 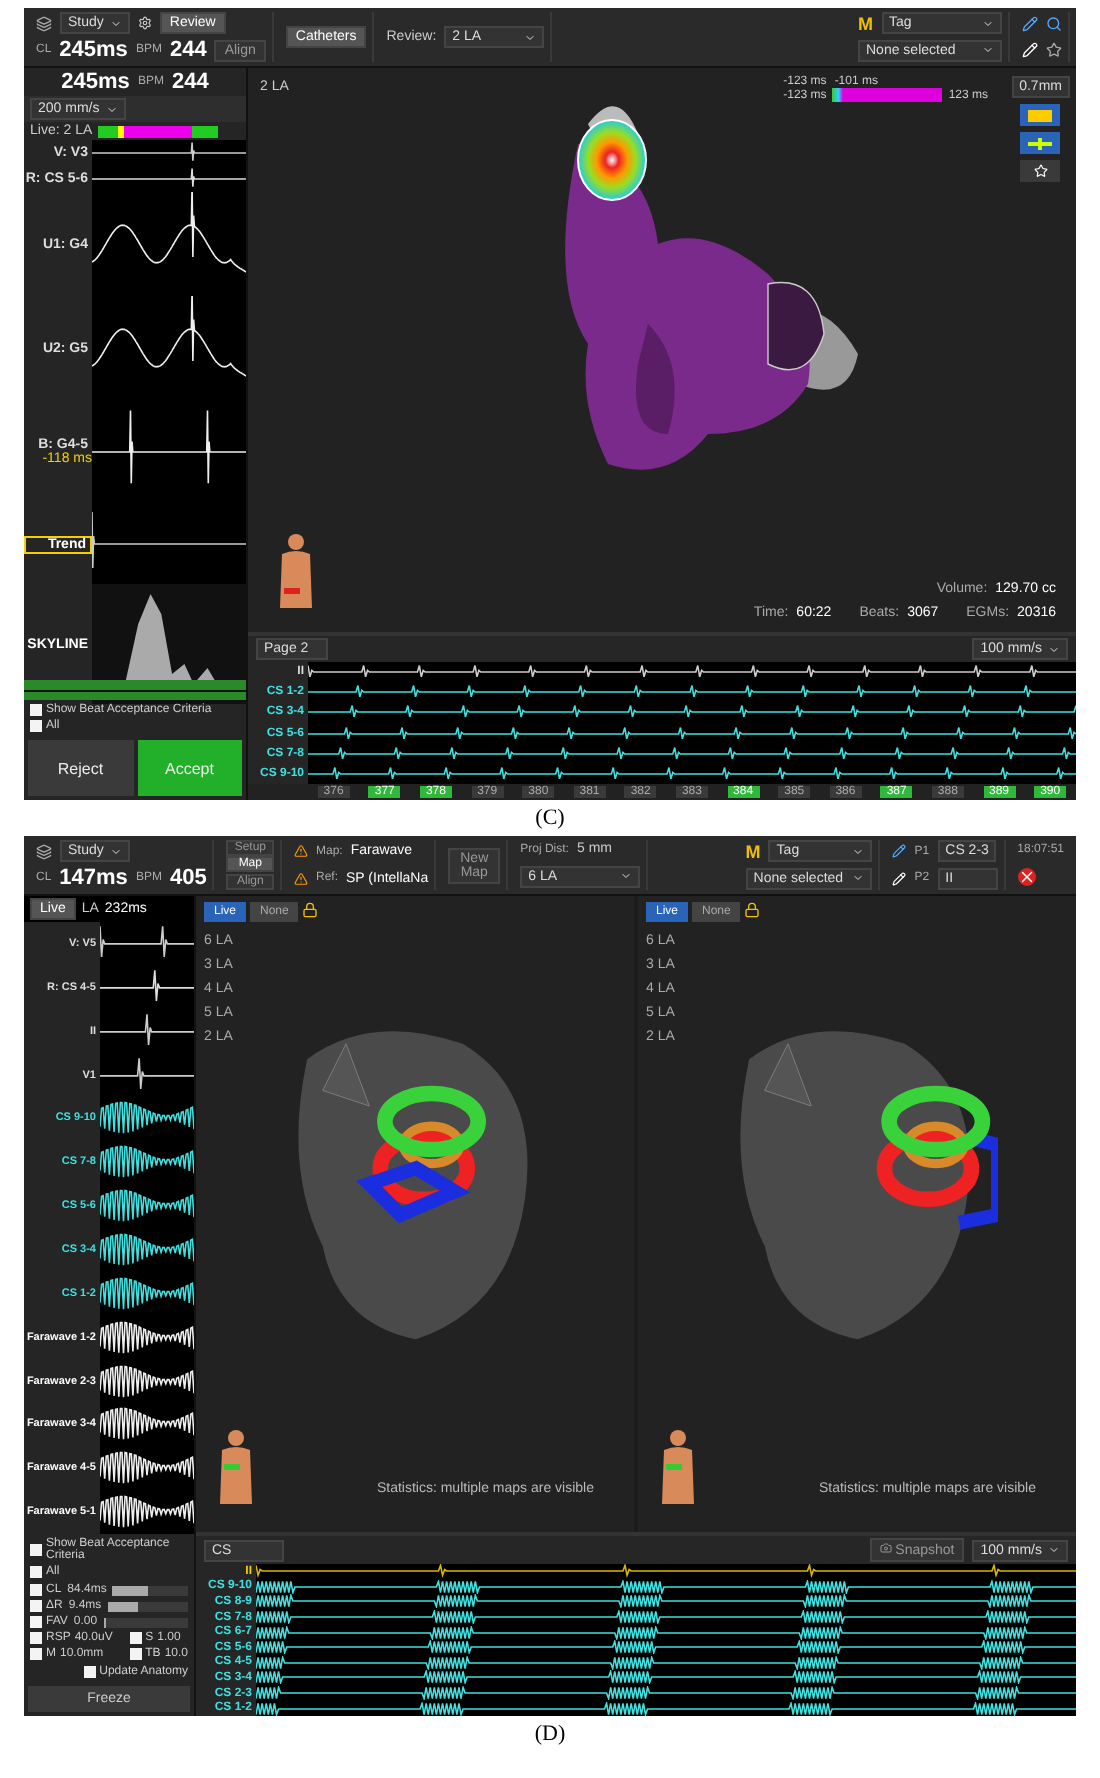 I want to click on camera-icon, so click(x=885, y=1548).